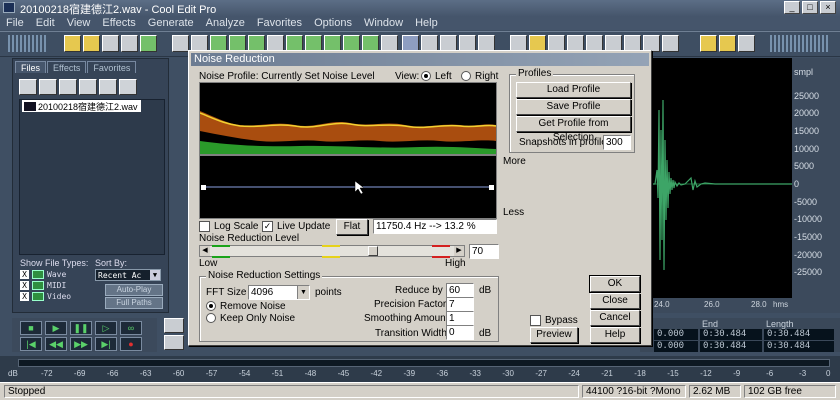  Describe the element at coordinates (249, 238) in the screenshot. I see `nr-level-label: Noise Reduction Level` at that location.